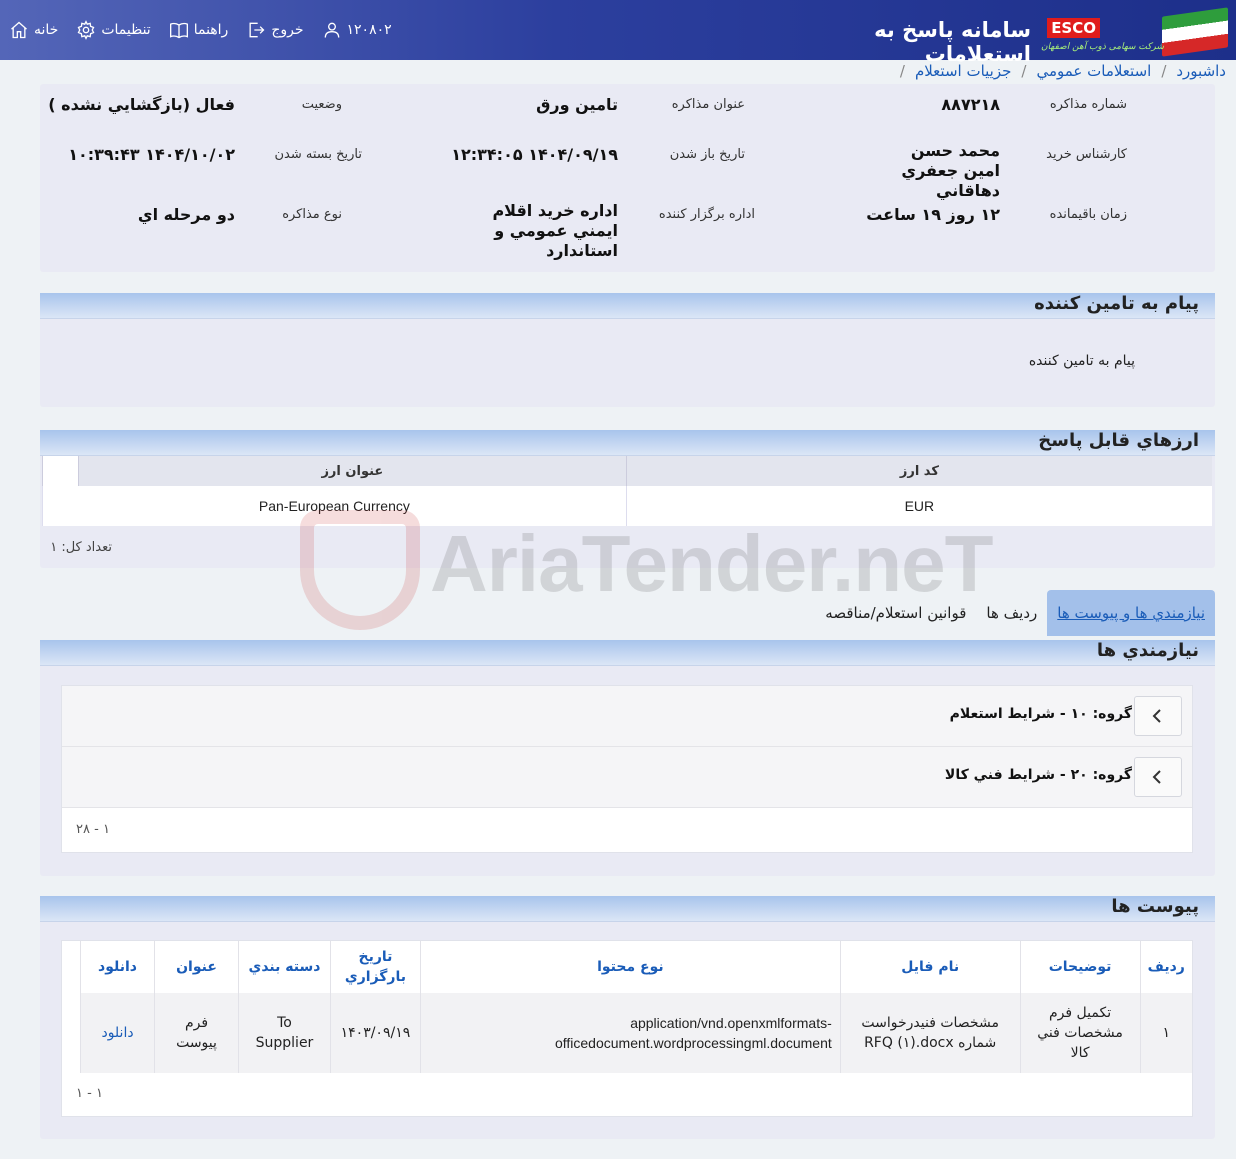 The height and width of the screenshot is (1159, 1236). What do you see at coordinates (151, 154) in the screenshot?
I see `close-date-value: ۱۴۰۴/۱۰/۰۲ ۱۰:۳۹:۴۳` at bounding box center [151, 154].